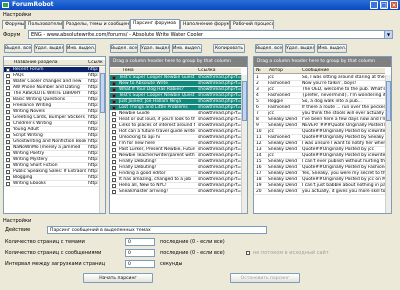  Describe the element at coordinates (315, 70) in the screenshot. I see `column-header-message: Сообщение` at that location.